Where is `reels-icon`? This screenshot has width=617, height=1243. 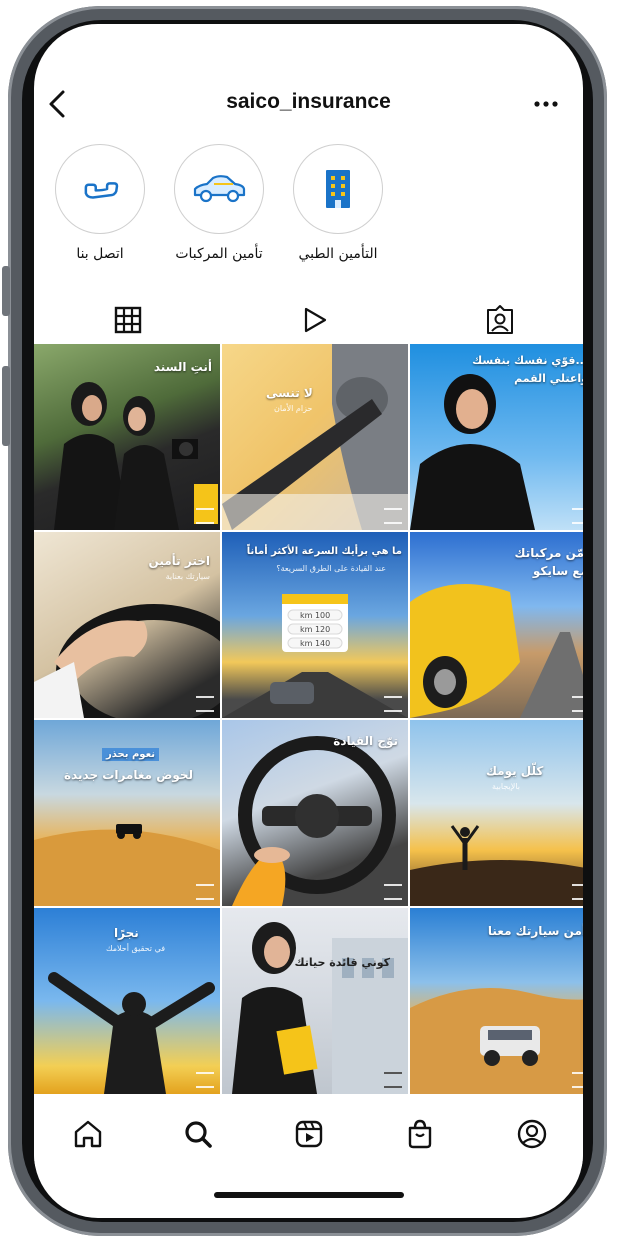
reels-icon is located at coordinates (309, 1134).